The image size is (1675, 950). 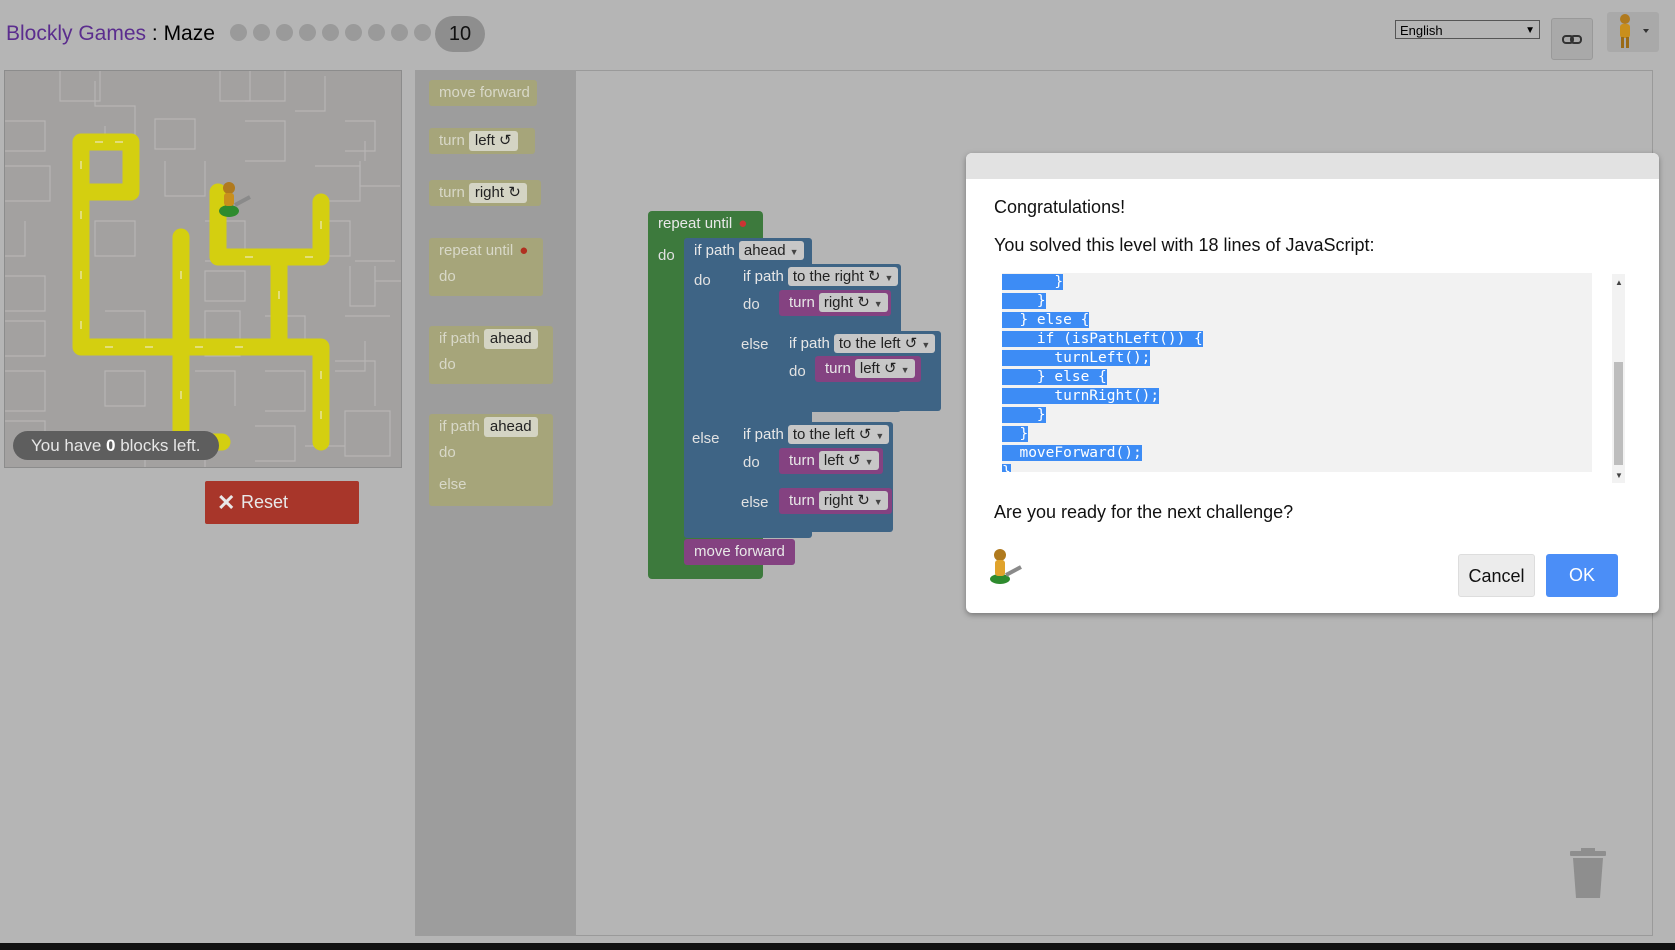 What do you see at coordinates (1072, 453) in the screenshot?
I see `code-line-text: moveForward();` at bounding box center [1072, 453].